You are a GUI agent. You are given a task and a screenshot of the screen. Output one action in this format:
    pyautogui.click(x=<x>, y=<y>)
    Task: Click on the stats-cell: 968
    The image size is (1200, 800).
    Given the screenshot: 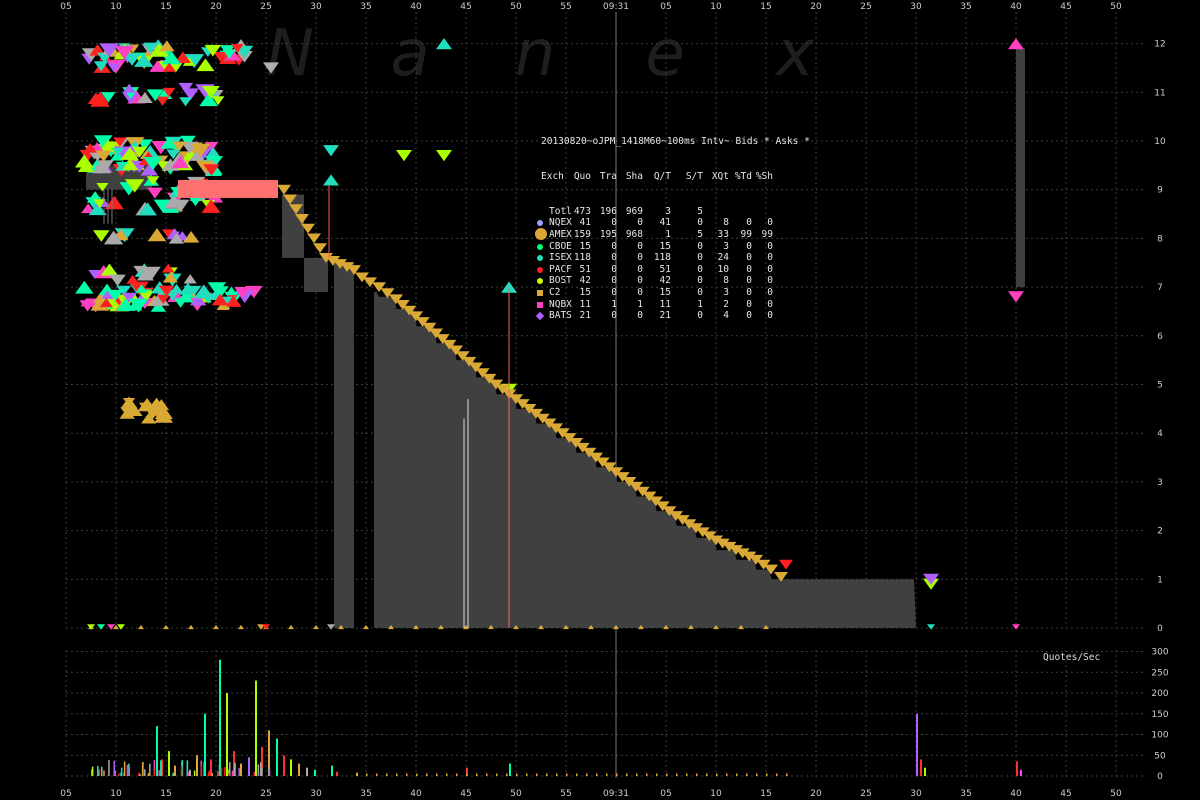 What is the action you would take?
    pyautogui.click(x=634, y=234)
    